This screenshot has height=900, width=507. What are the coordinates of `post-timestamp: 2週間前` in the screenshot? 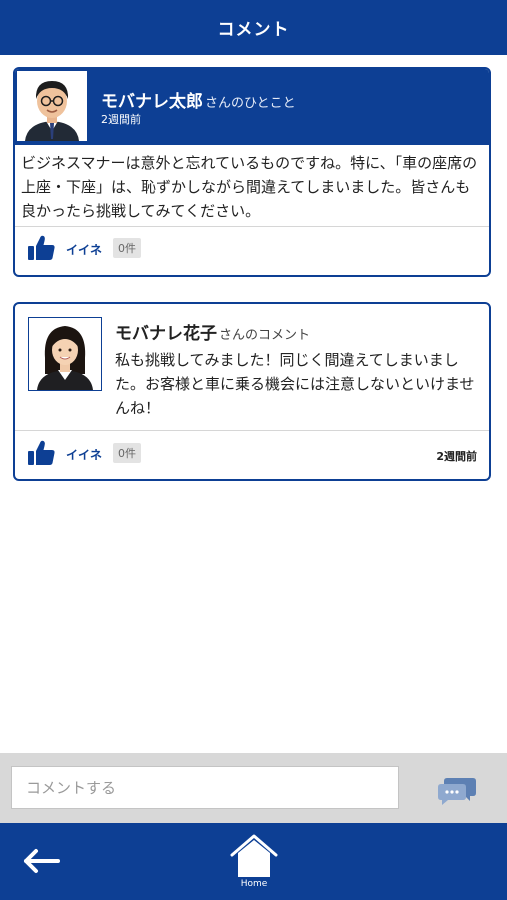 It's located at (121, 119).